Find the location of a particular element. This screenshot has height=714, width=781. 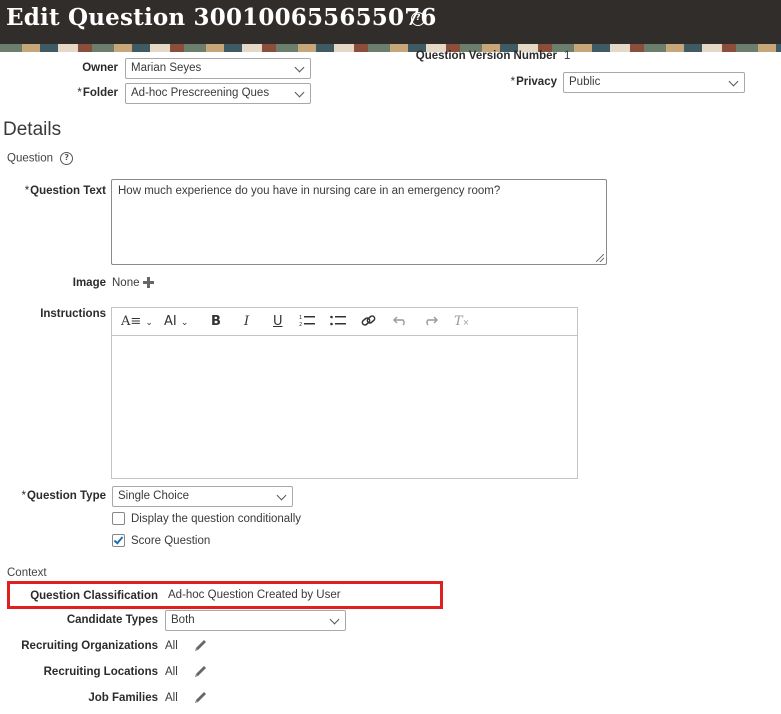

score-question-checkbox is located at coordinates (118, 540).